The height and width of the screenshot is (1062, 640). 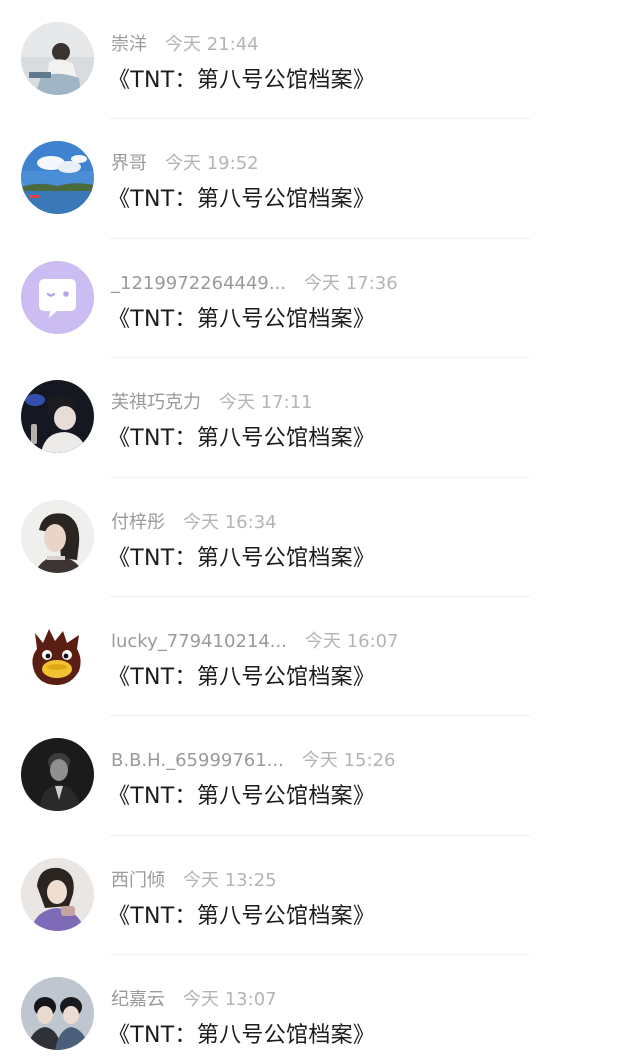 I want to click on comment-meta: 西门倾 今天 13:25, so click(x=194, y=879).